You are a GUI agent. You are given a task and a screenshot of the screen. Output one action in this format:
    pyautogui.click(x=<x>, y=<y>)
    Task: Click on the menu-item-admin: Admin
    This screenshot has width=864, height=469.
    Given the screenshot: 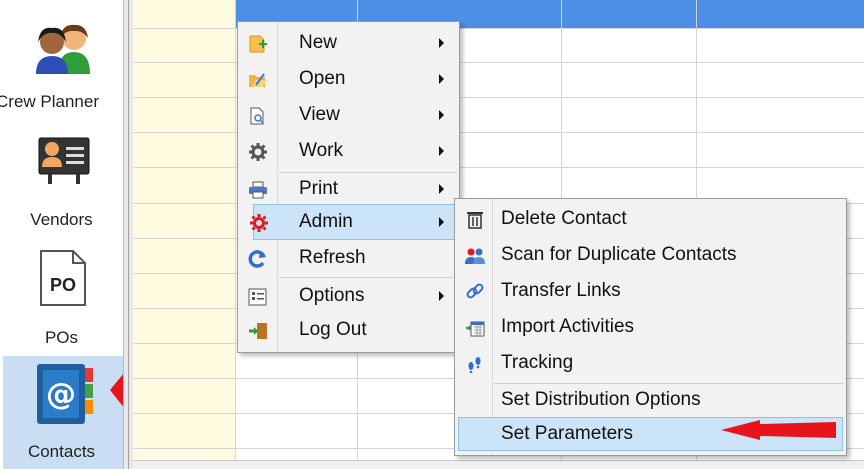 What is the action you would take?
    pyautogui.click(x=354, y=222)
    